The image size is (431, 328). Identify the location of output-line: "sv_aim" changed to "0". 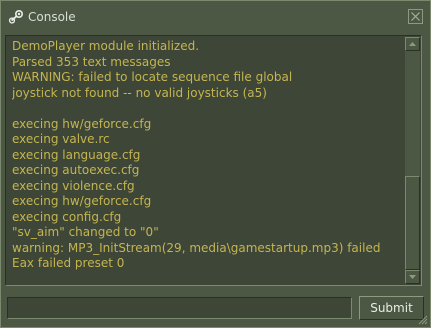
(85, 232).